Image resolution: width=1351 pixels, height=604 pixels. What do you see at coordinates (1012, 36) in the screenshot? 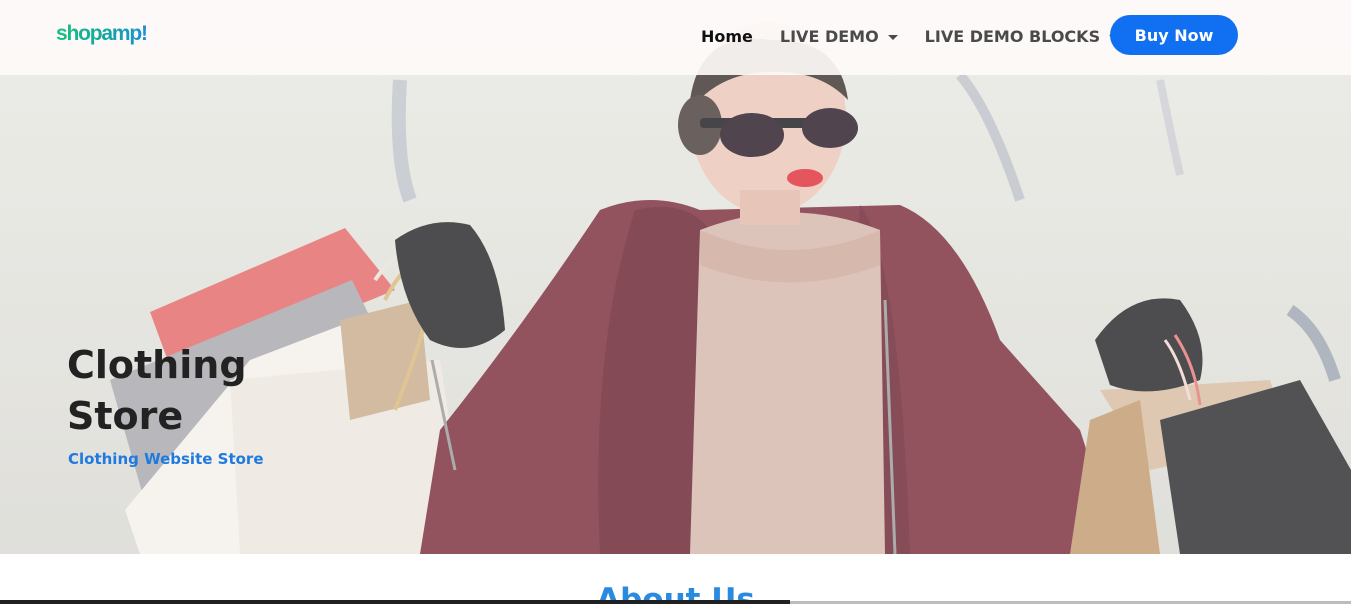
I see `nav-item-label: LIVE DEMO BLOCKS` at bounding box center [1012, 36].